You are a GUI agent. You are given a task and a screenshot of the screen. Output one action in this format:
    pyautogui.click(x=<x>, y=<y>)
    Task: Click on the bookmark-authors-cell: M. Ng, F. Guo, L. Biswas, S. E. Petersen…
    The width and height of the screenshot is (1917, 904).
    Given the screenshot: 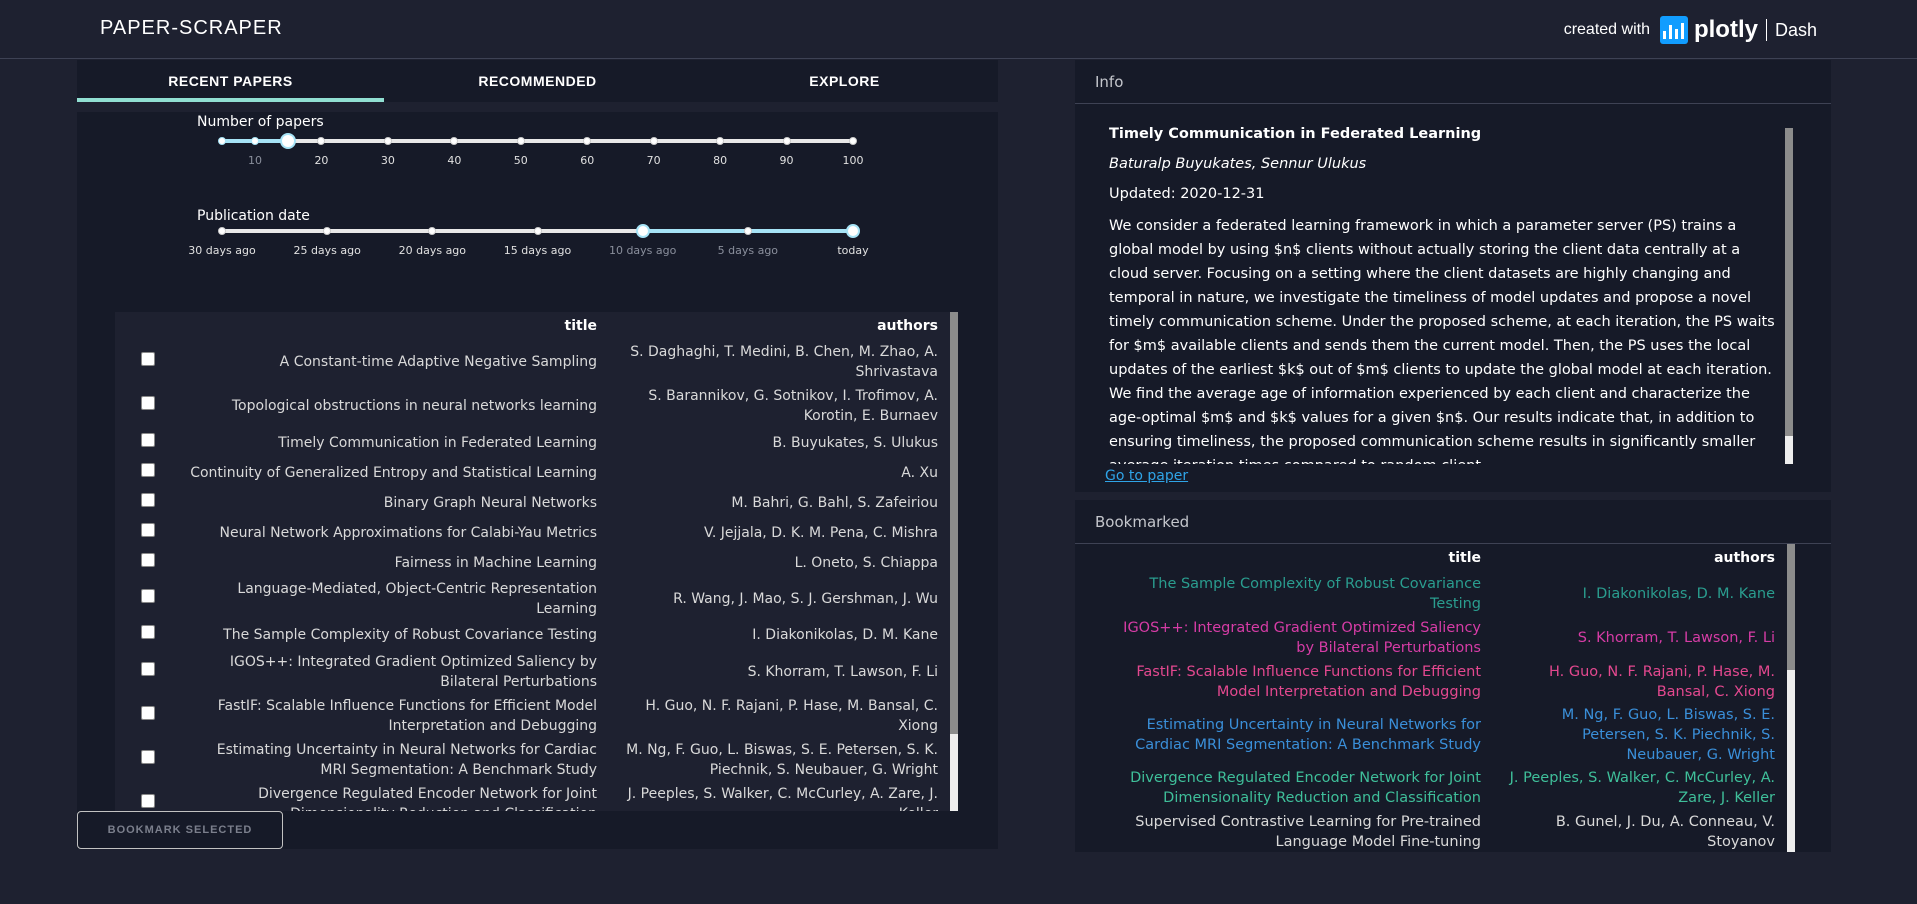 What is the action you would take?
    pyautogui.click(x=1648, y=735)
    